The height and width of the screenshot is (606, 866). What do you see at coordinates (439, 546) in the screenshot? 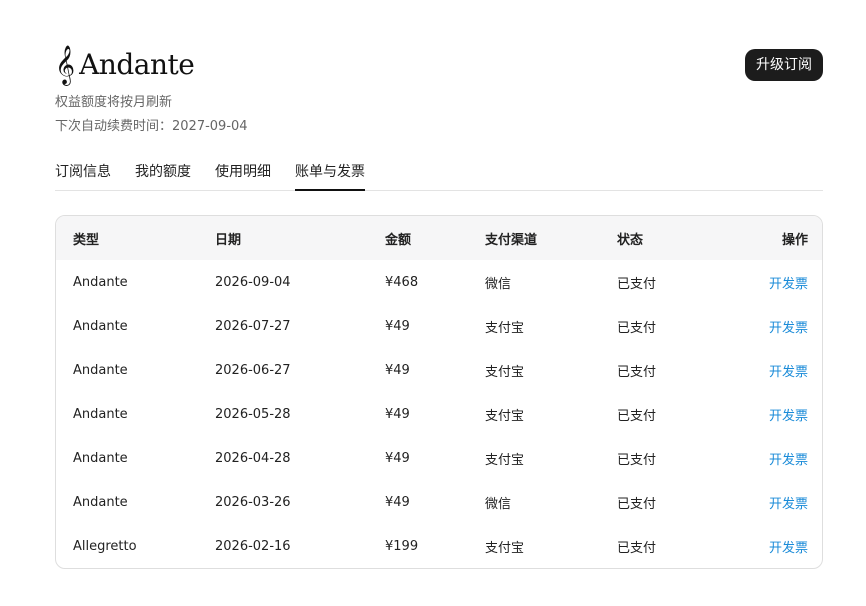
I see `table-row: Allegretto 2026-02-16 ¥199 支付宝 已支付 开发票` at bounding box center [439, 546].